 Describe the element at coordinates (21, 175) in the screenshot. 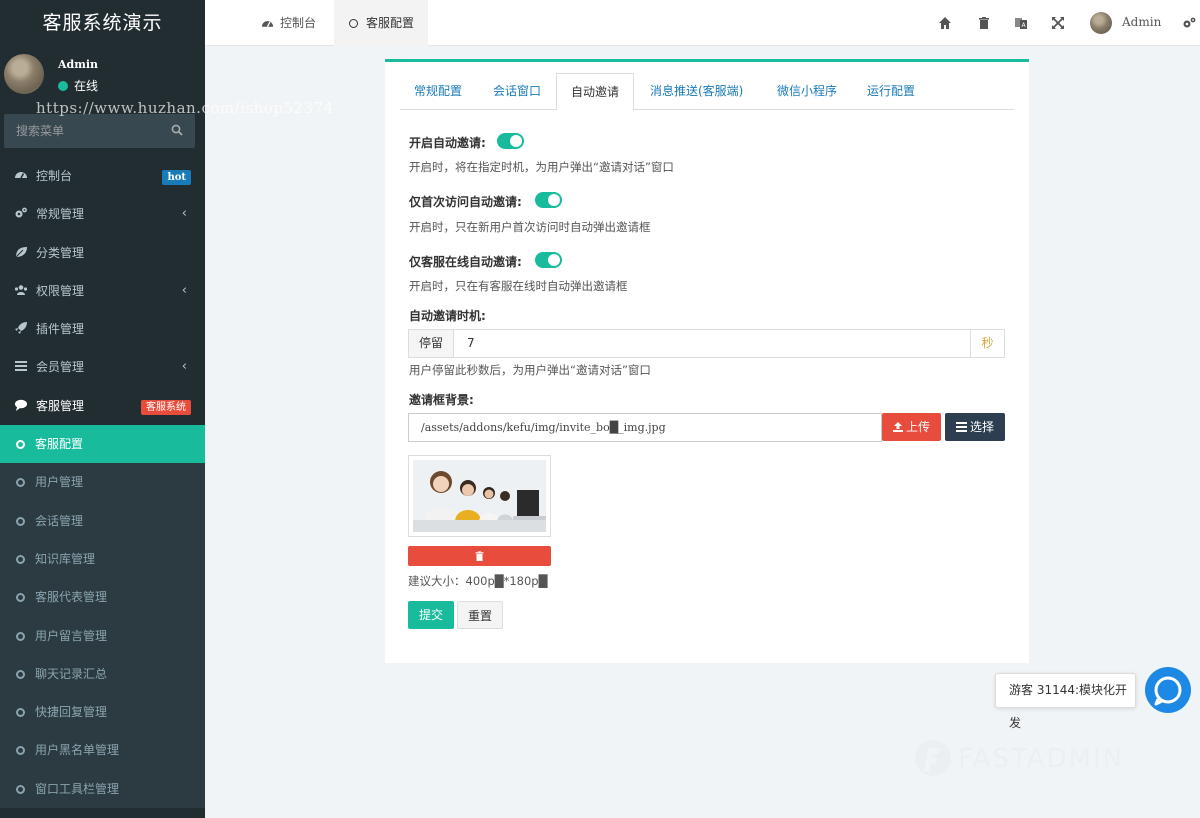

I see `dashboard-icon` at that location.